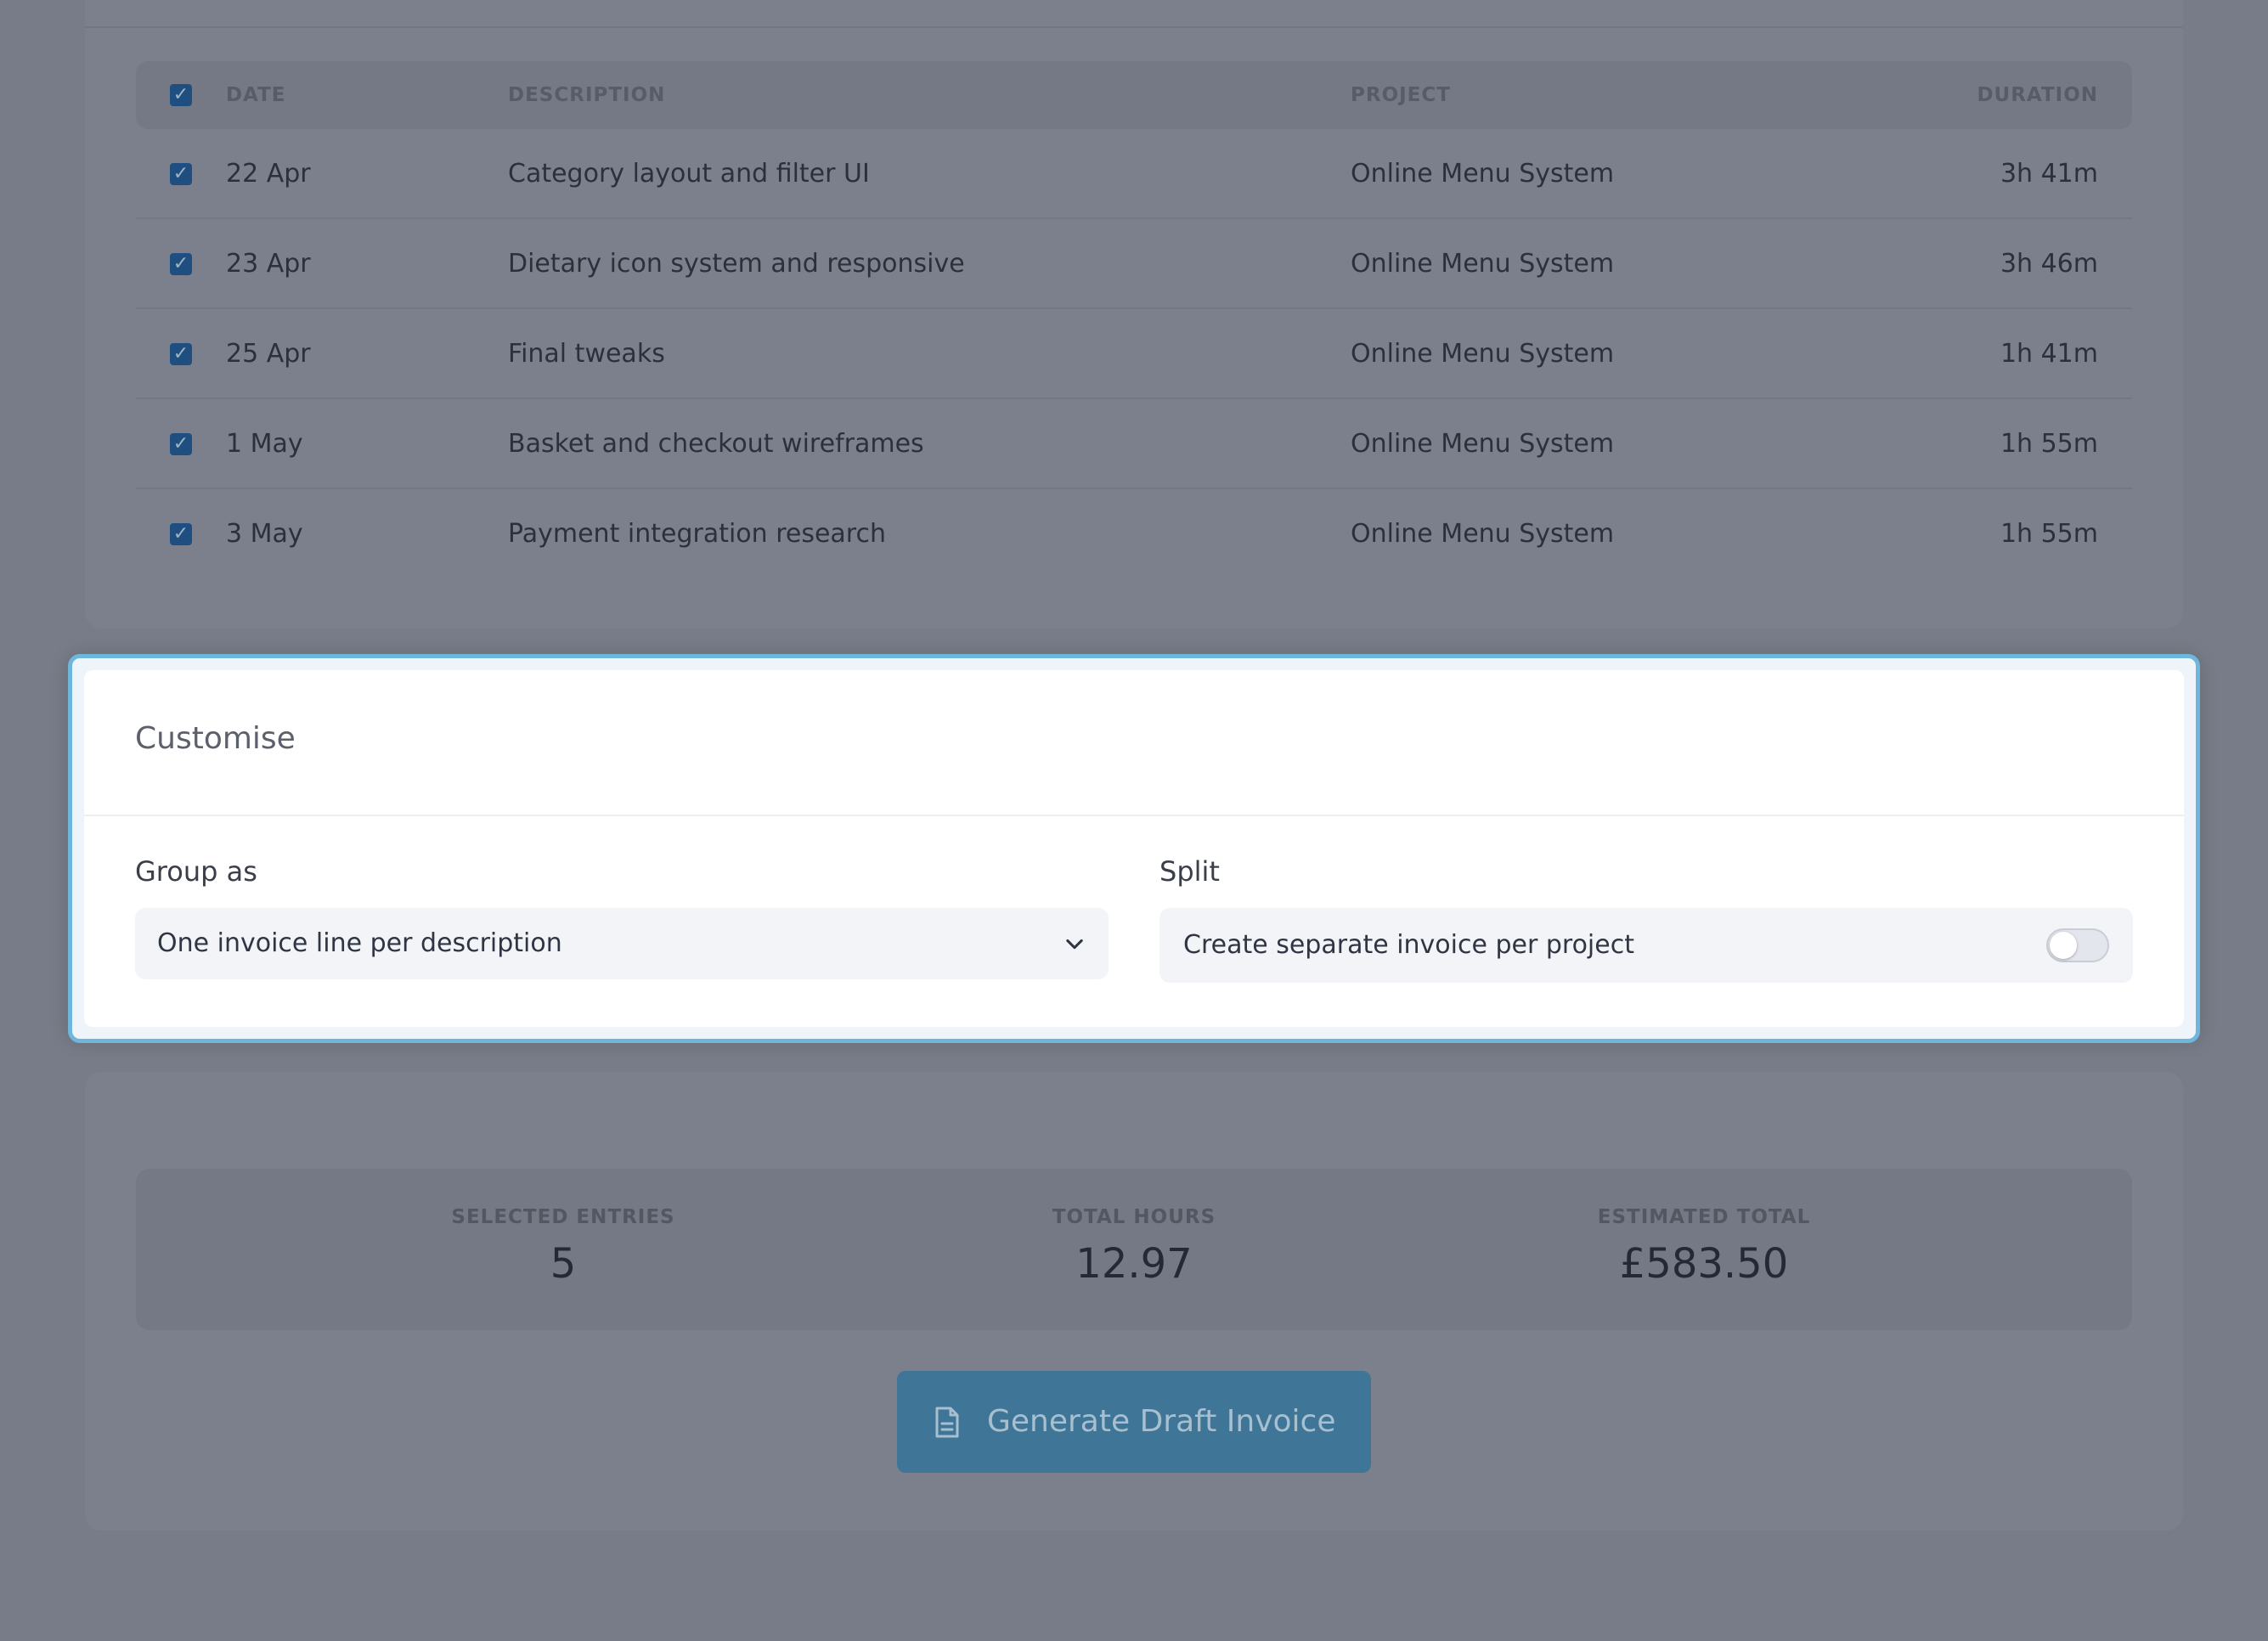 This screenshot has width=2268, height=1641. What do you see at coordinates (215, 738) in the screenshot?
I see `customise-title: Customise` at bounding box center [215, 738].